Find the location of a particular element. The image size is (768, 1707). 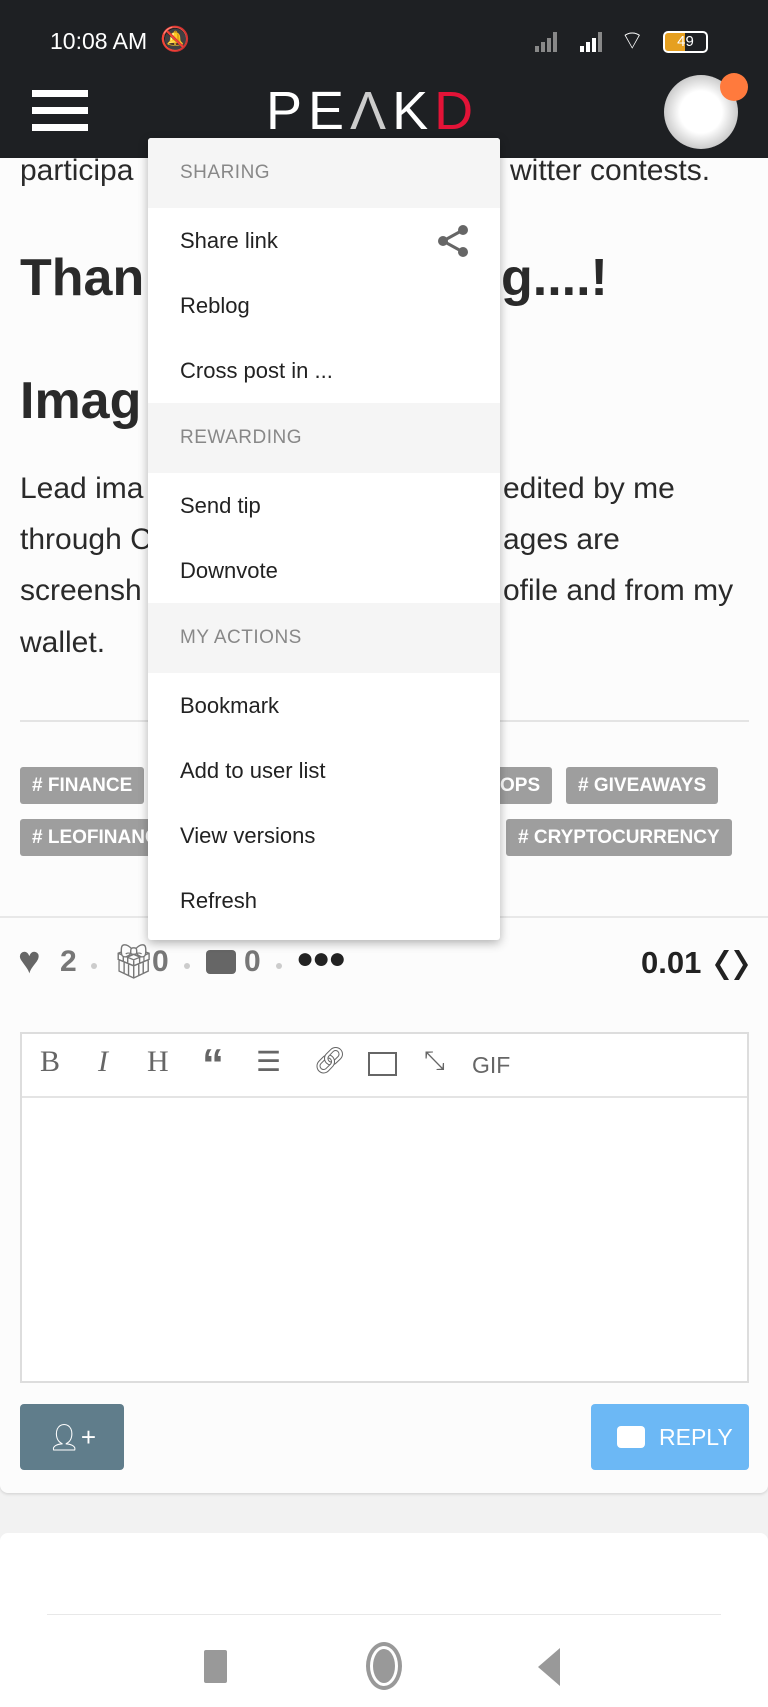

bold-button: B is located at coordinates (50, 1062).